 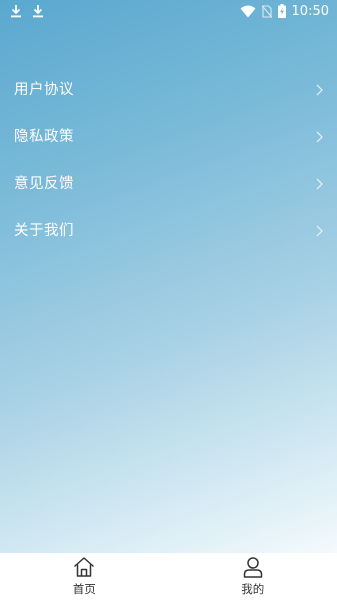 I want to click on menu-item-label: 关于我们, so click(x=44, y=231).